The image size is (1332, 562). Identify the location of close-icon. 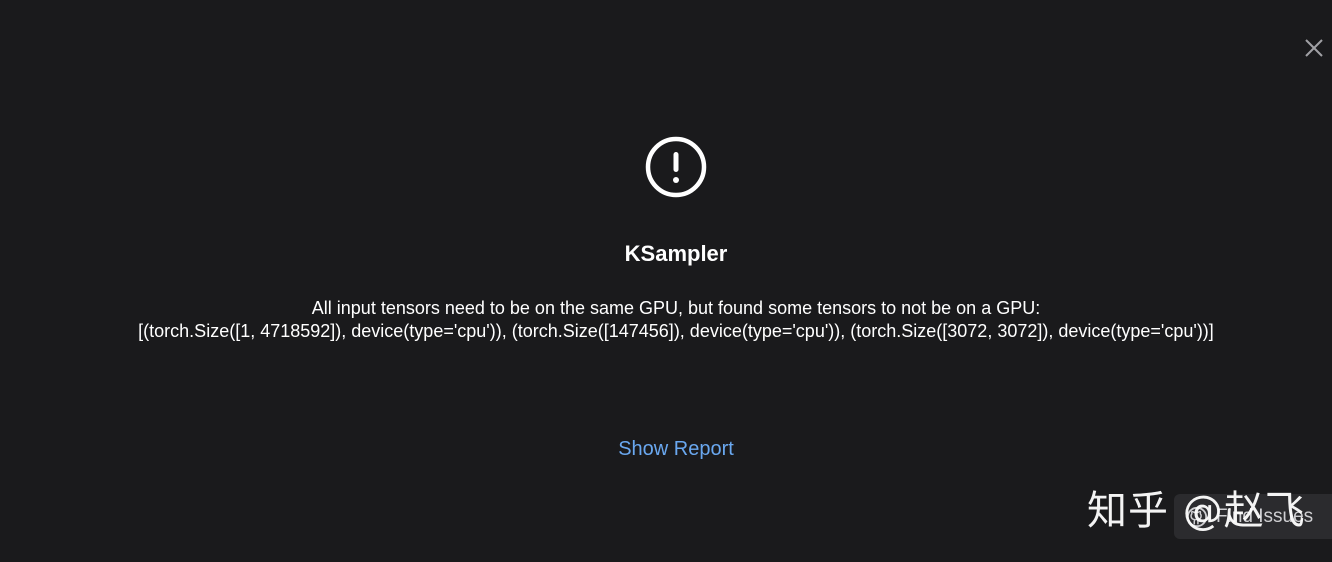
(1314, 48).